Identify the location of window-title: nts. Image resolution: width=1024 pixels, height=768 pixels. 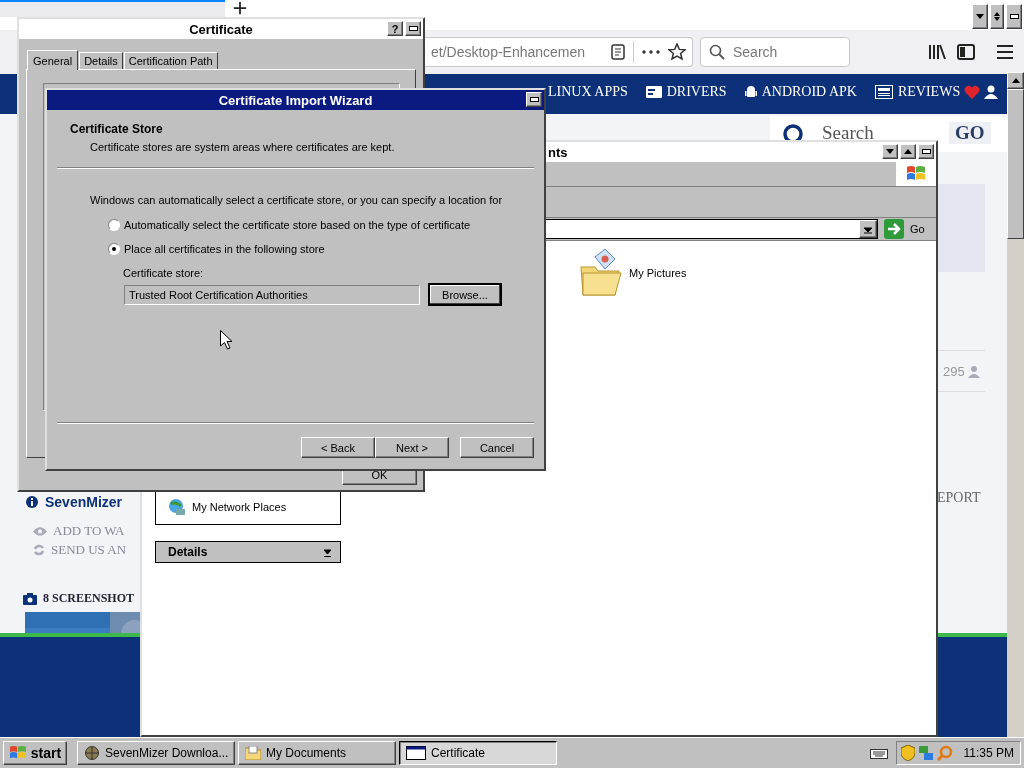
(558, 152).